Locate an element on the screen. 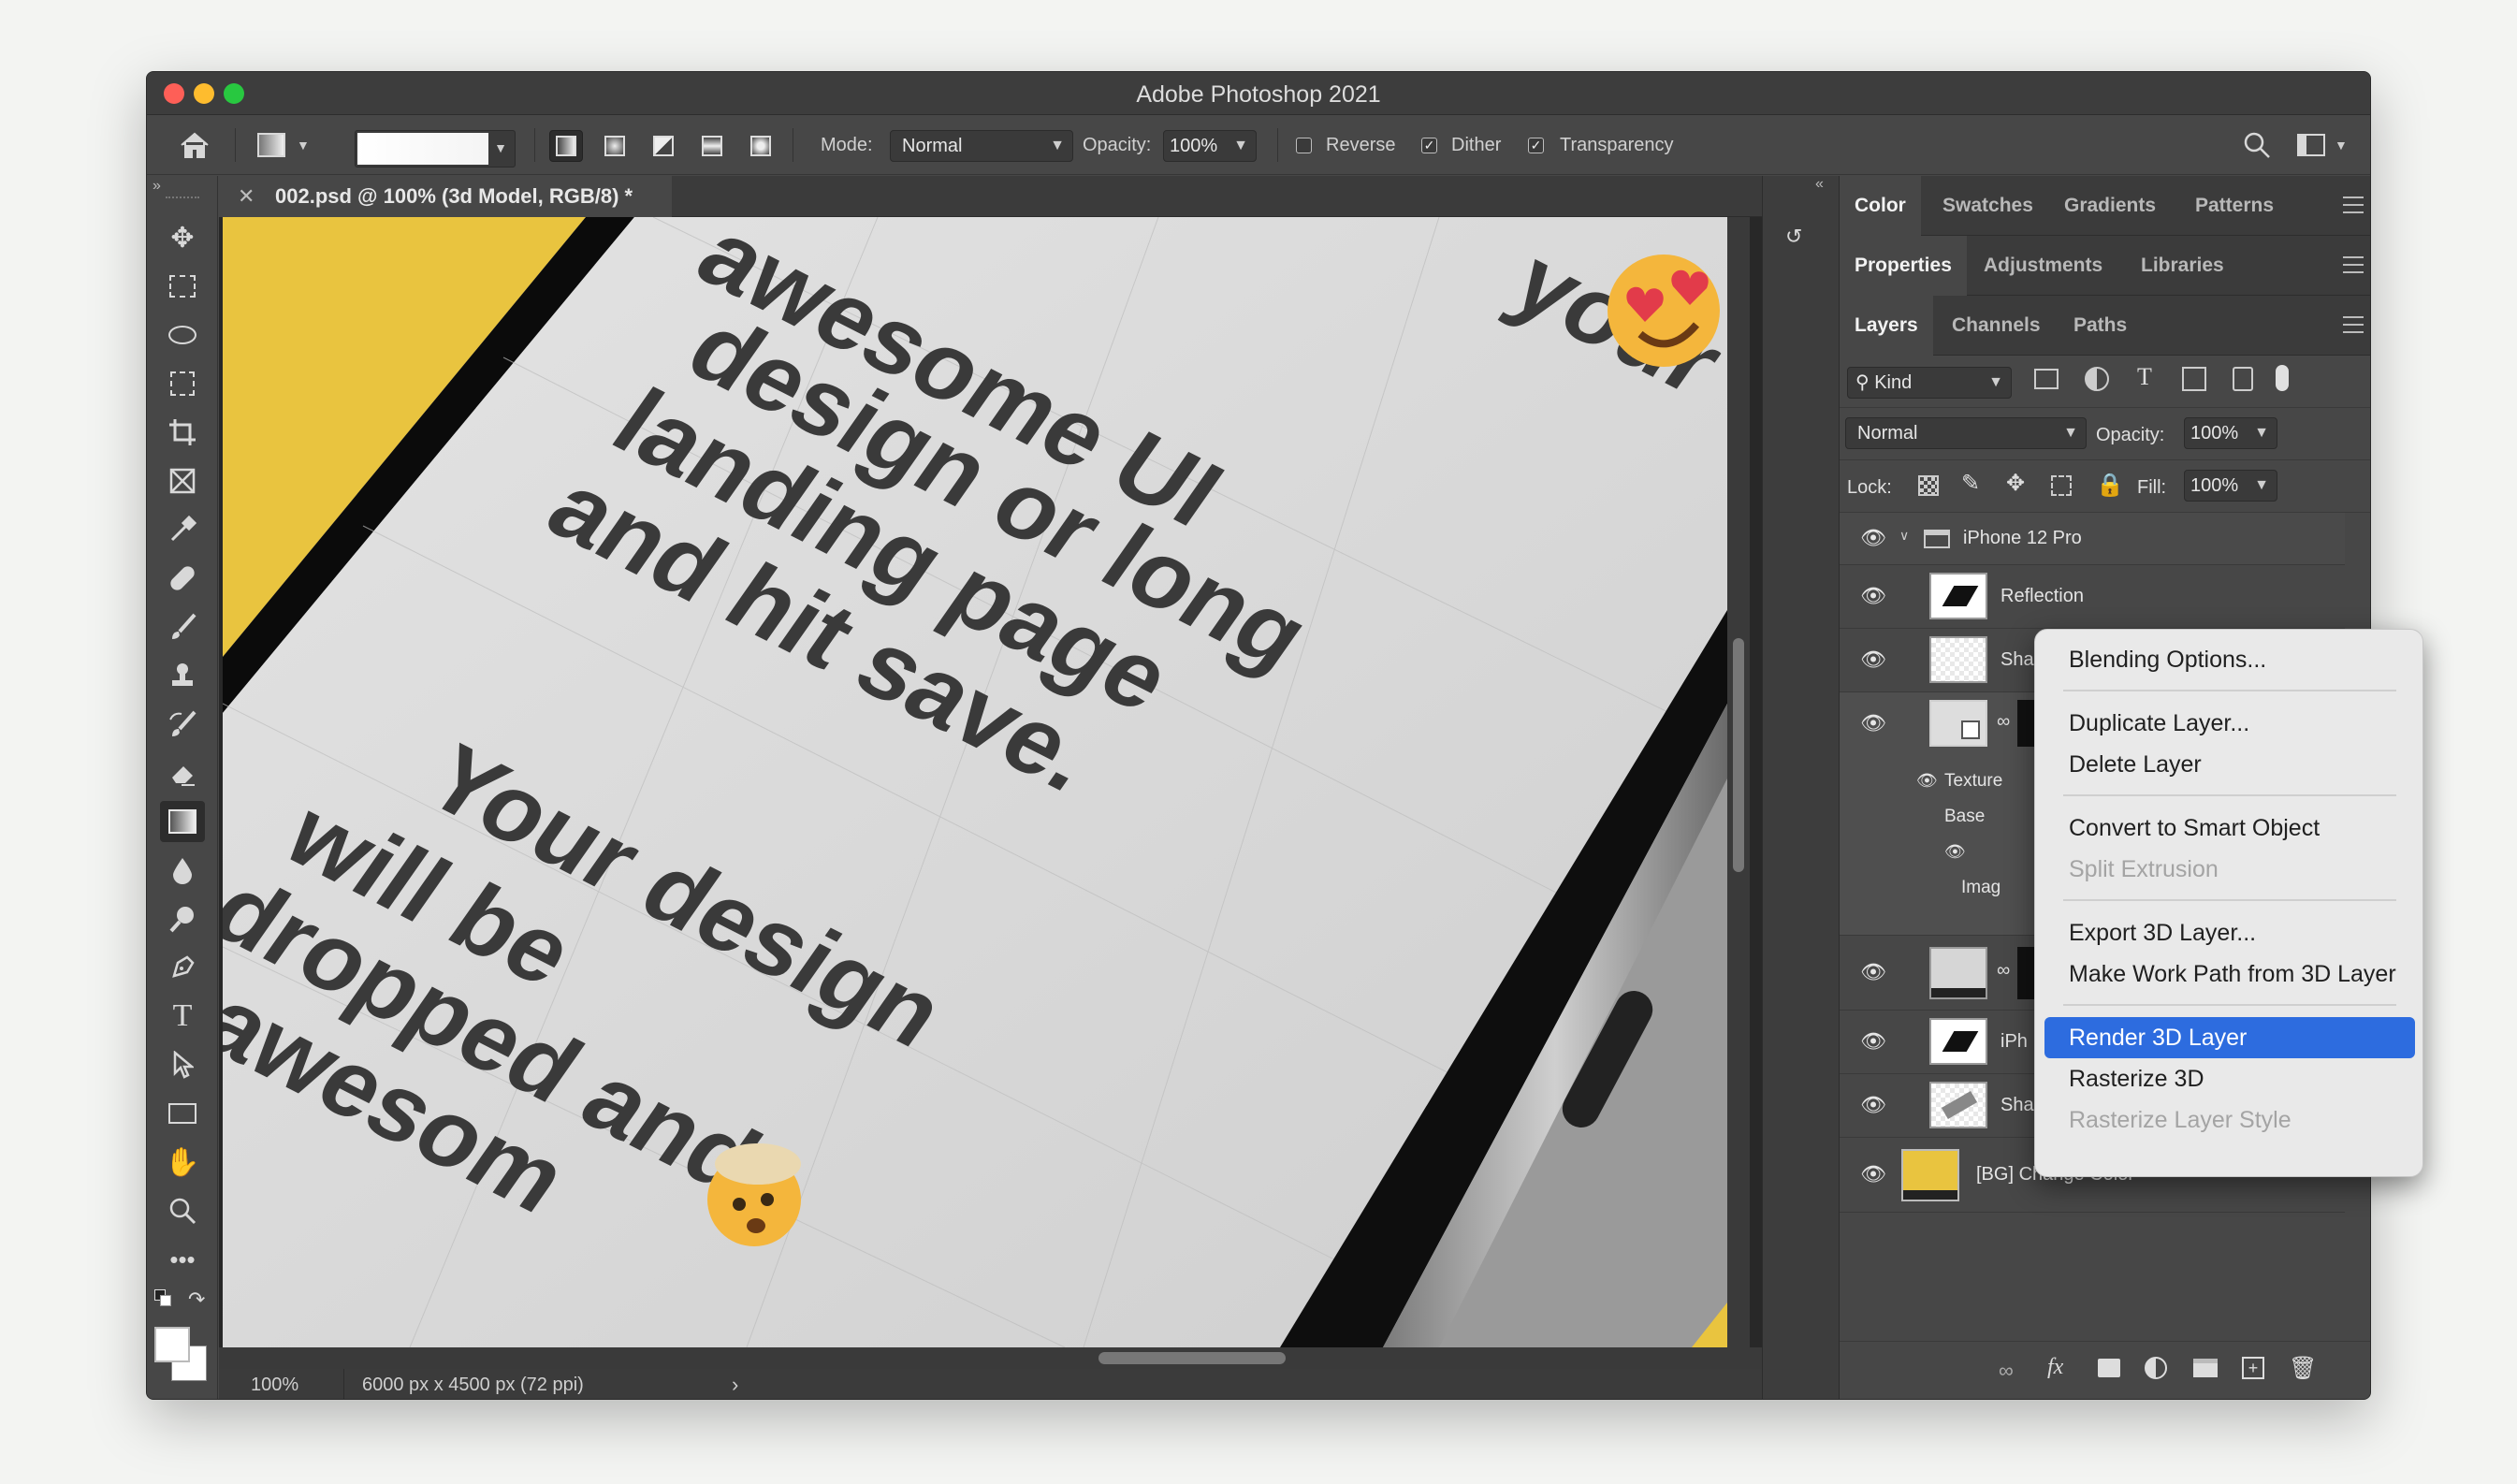 This screenshot has height=1484, width=2517. path-selection-tool is located at coordinates (182, 1064).